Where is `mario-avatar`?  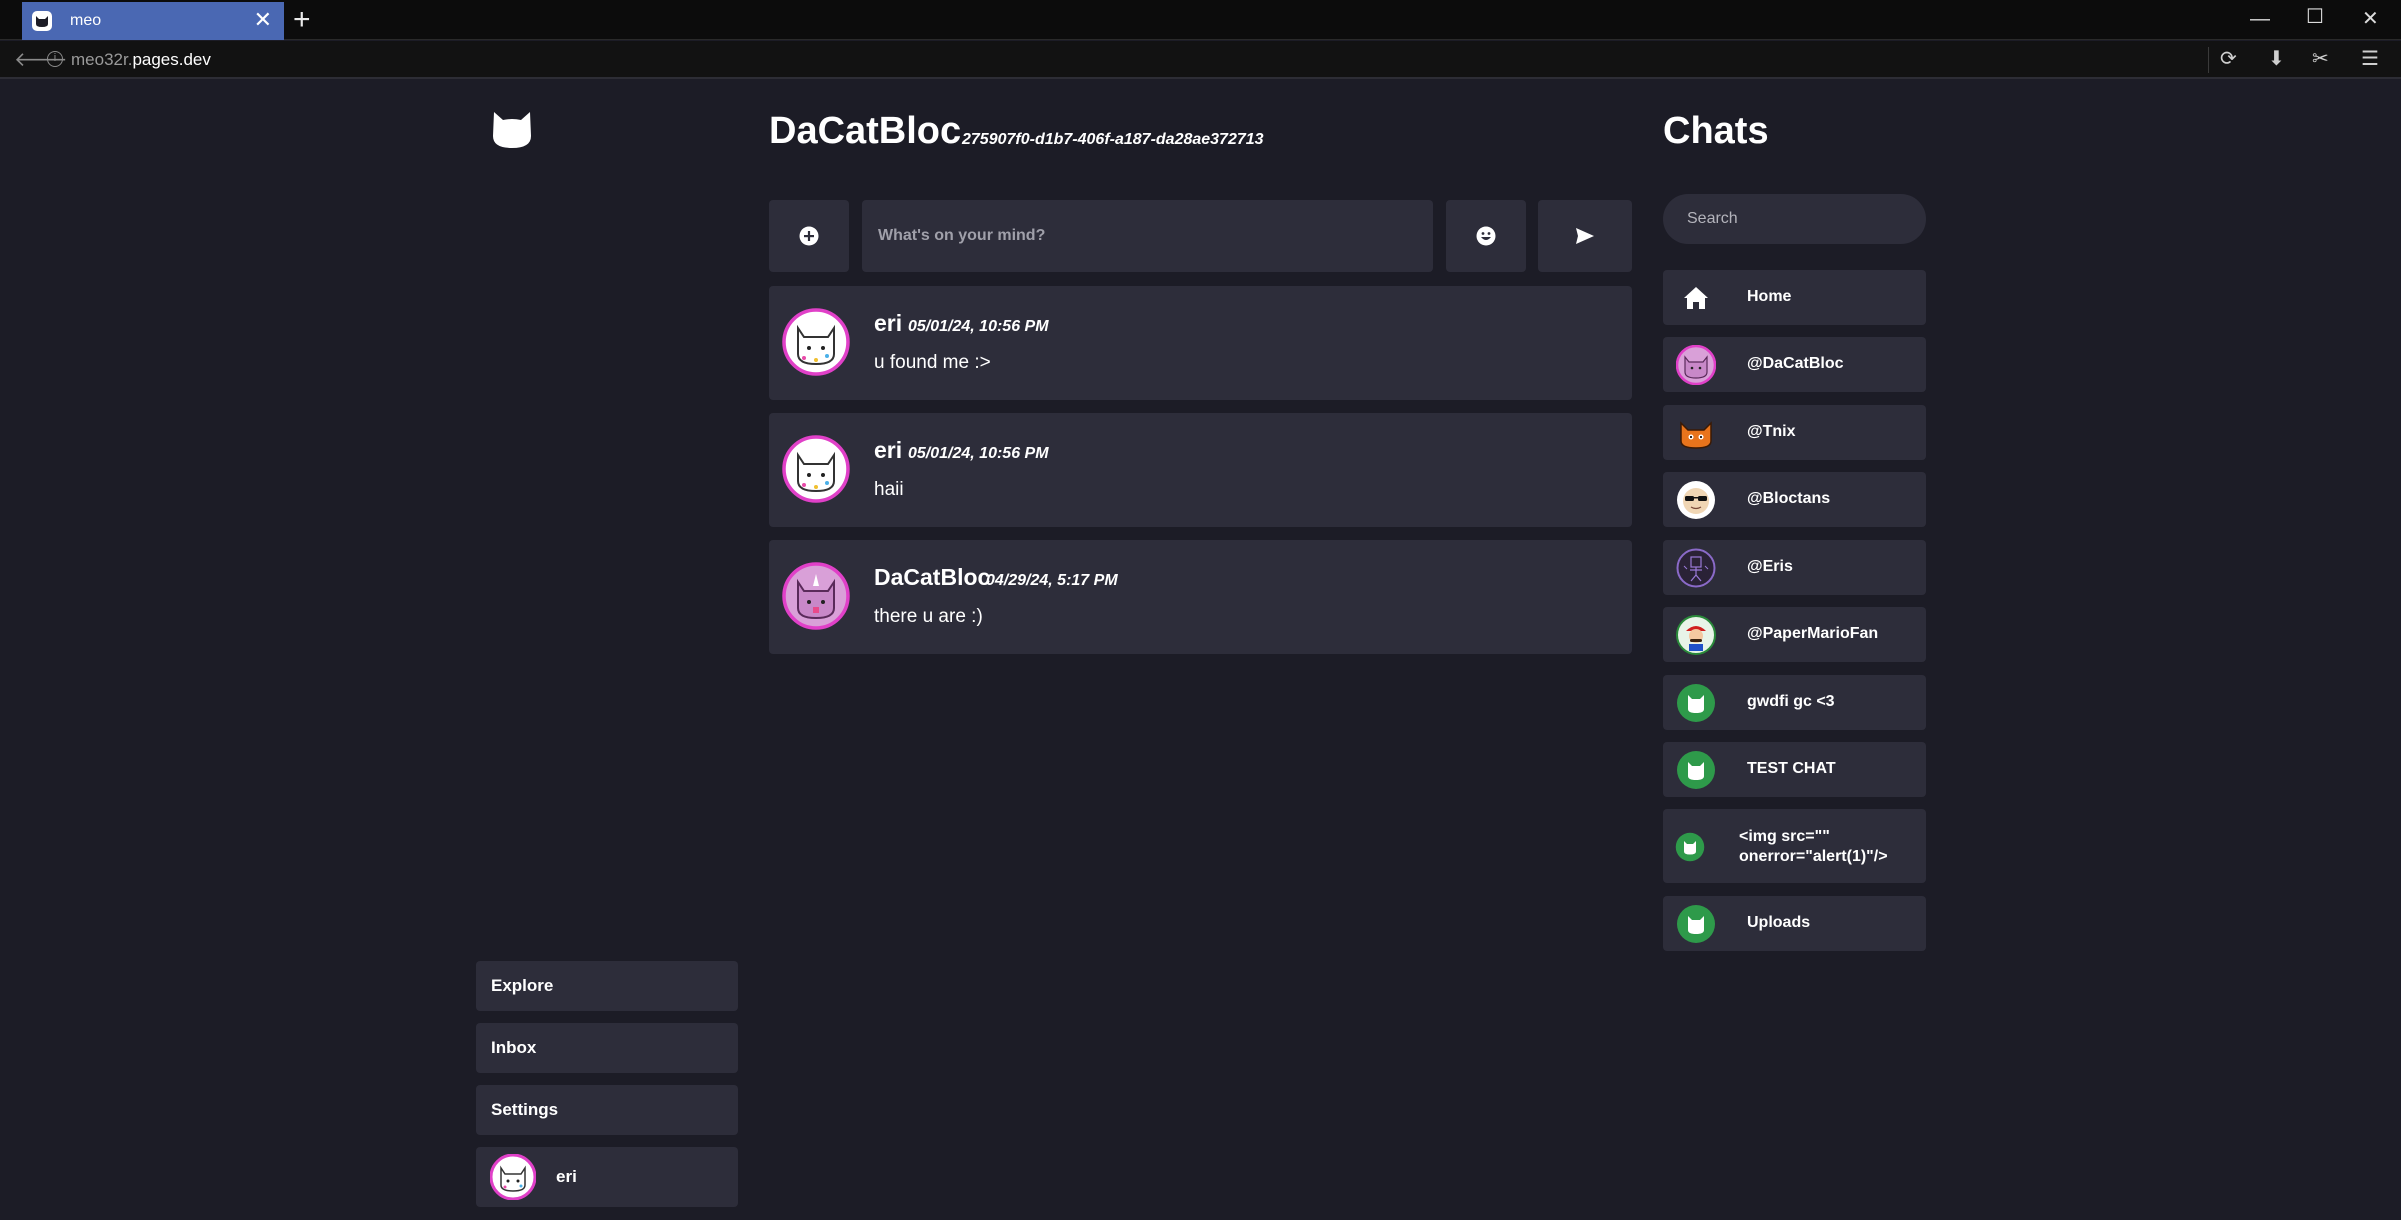
mario-avatar is located at coordinates (1696, 635).